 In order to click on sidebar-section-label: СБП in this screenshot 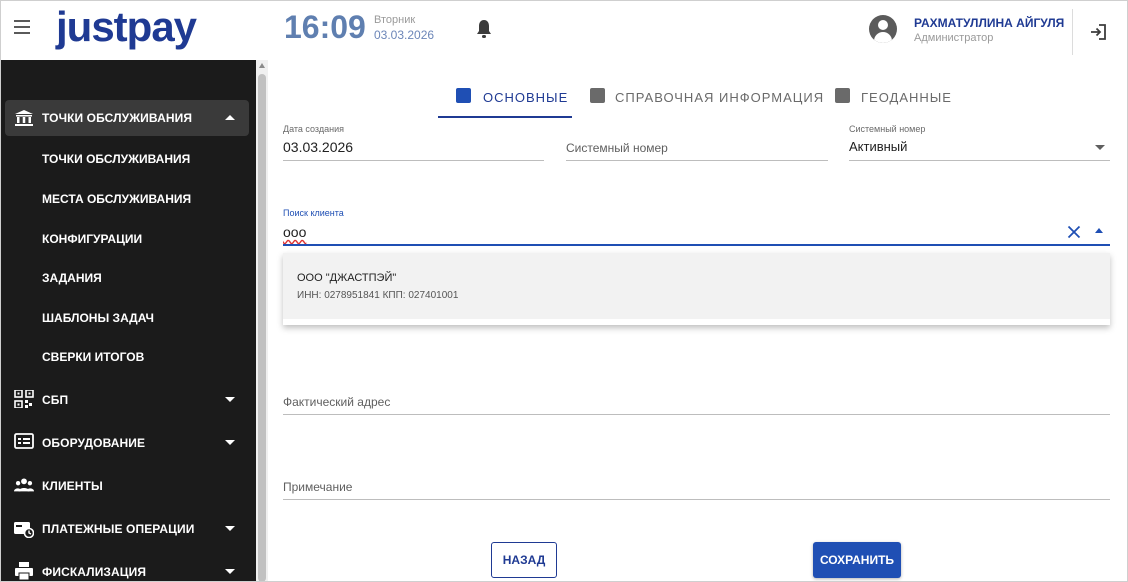, I will do `click(55, 400)`.